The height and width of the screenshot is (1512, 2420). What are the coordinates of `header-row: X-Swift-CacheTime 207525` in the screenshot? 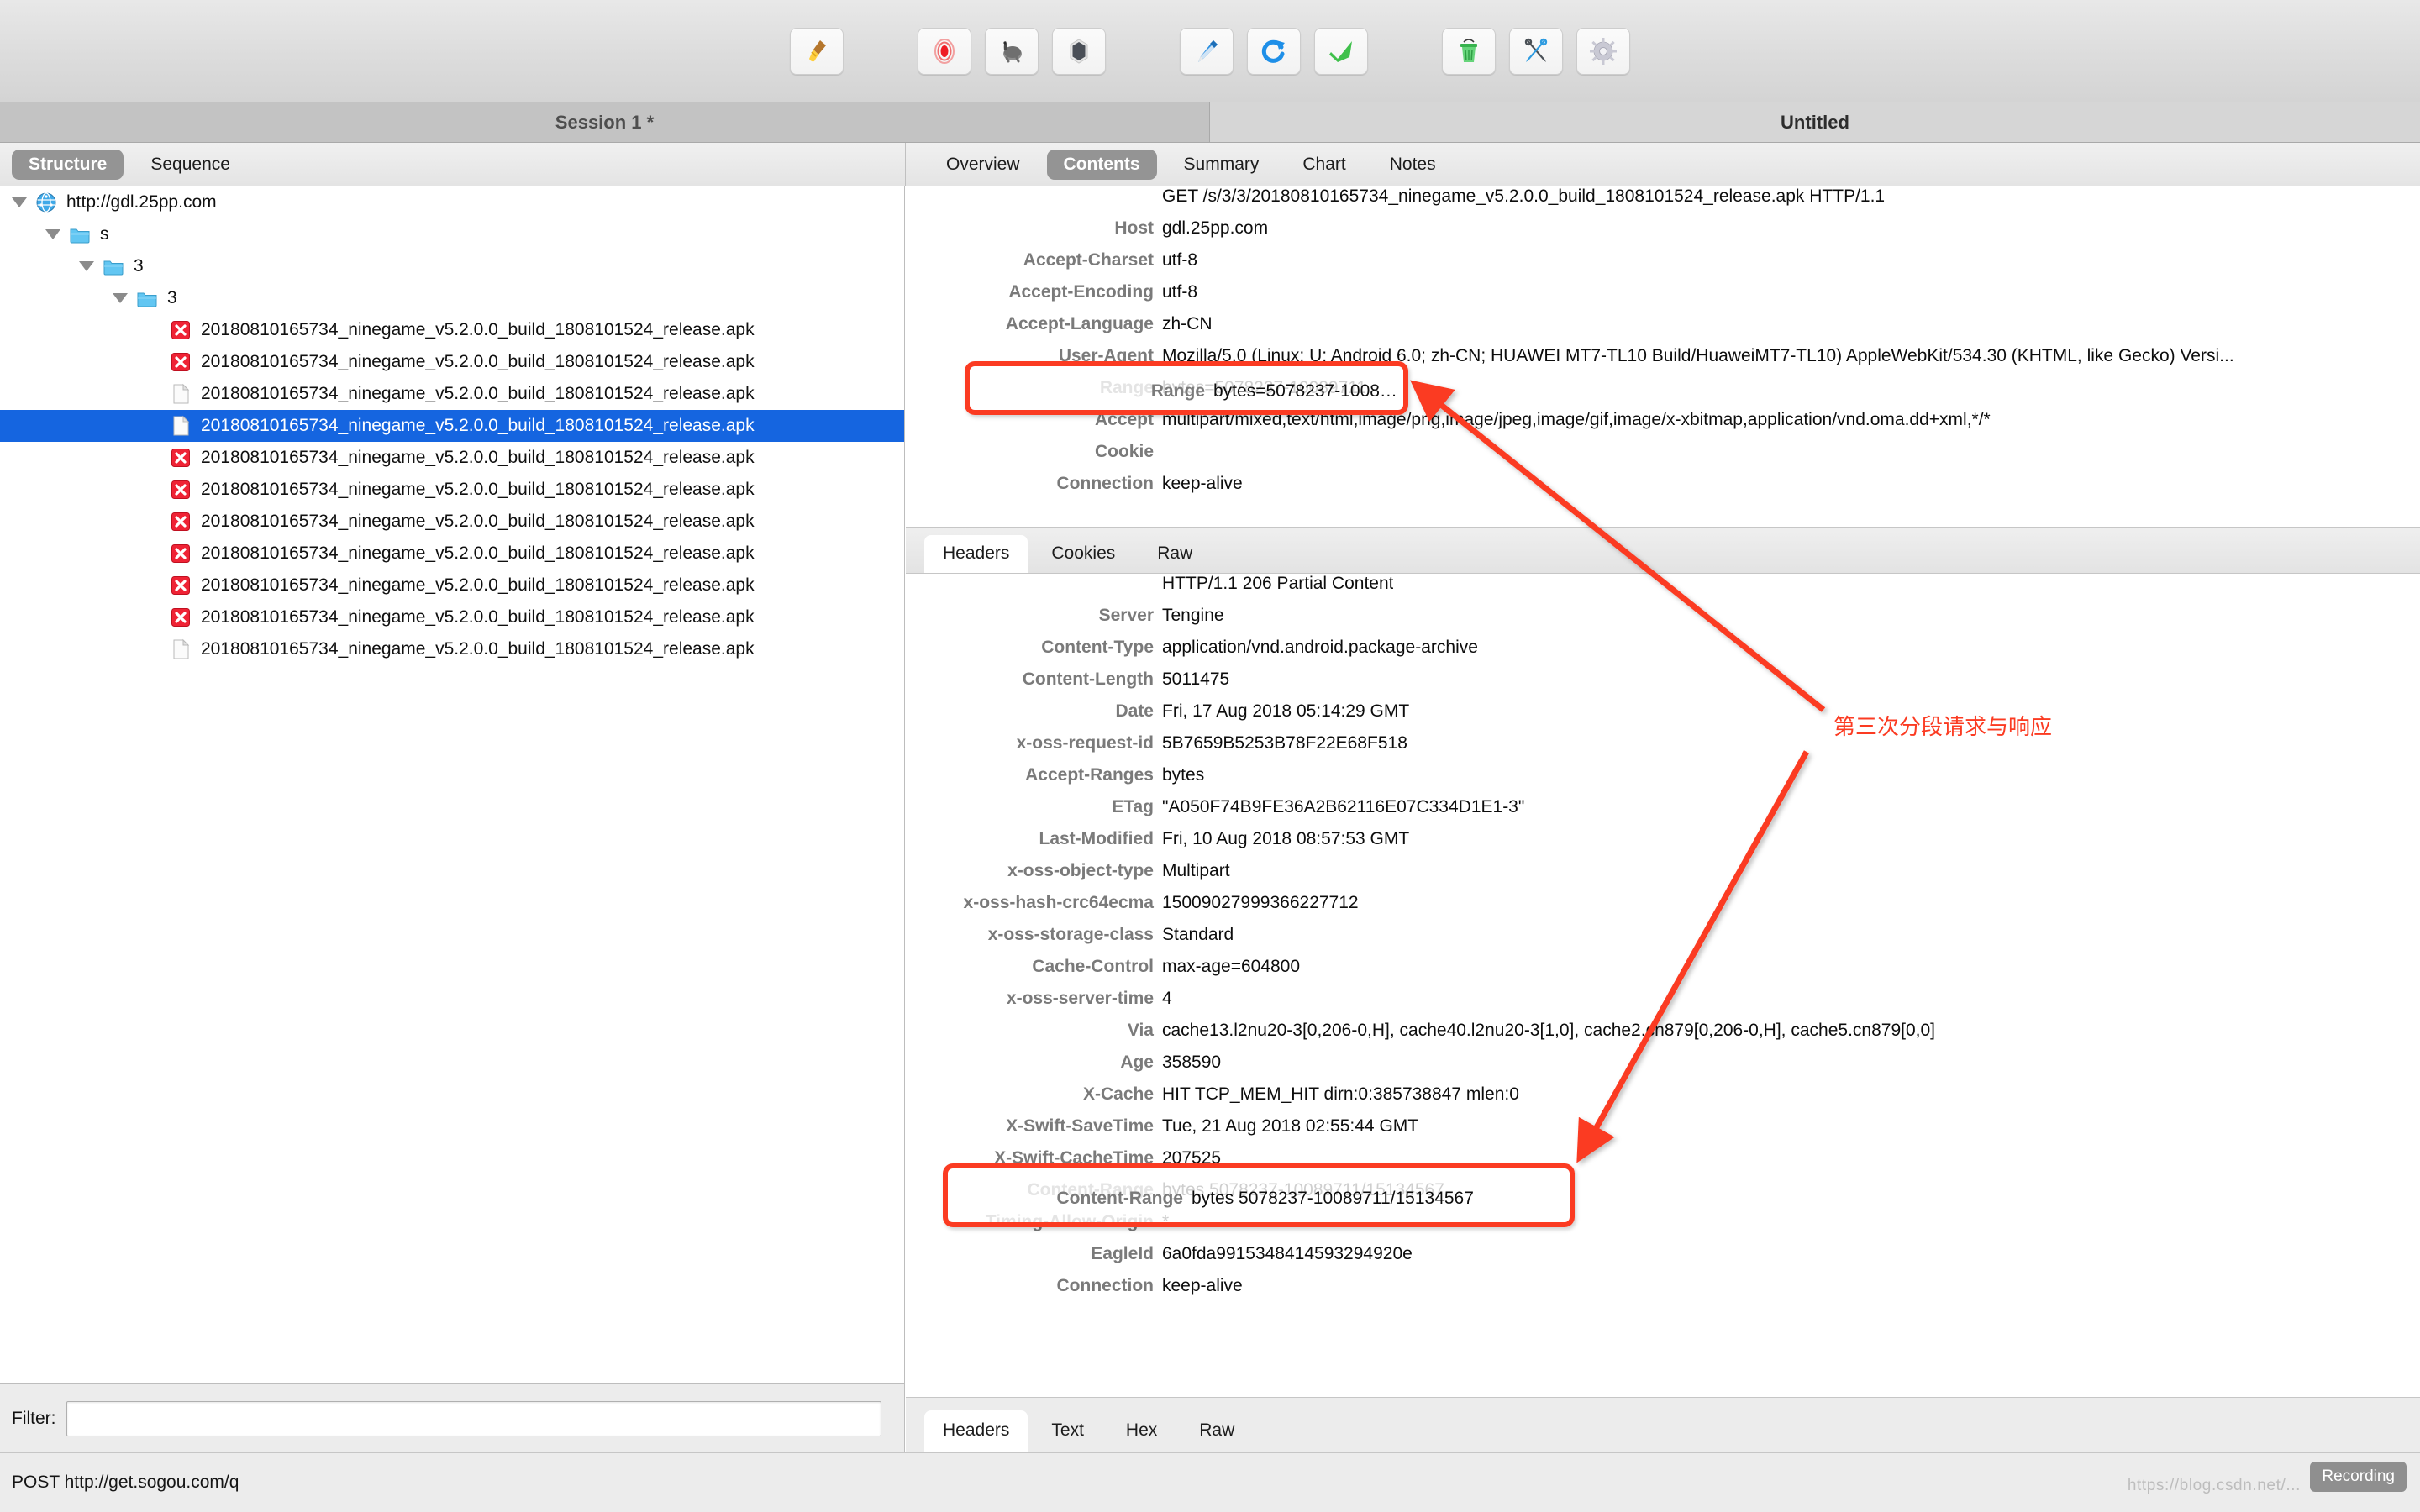 It's located at (1663, 1164).